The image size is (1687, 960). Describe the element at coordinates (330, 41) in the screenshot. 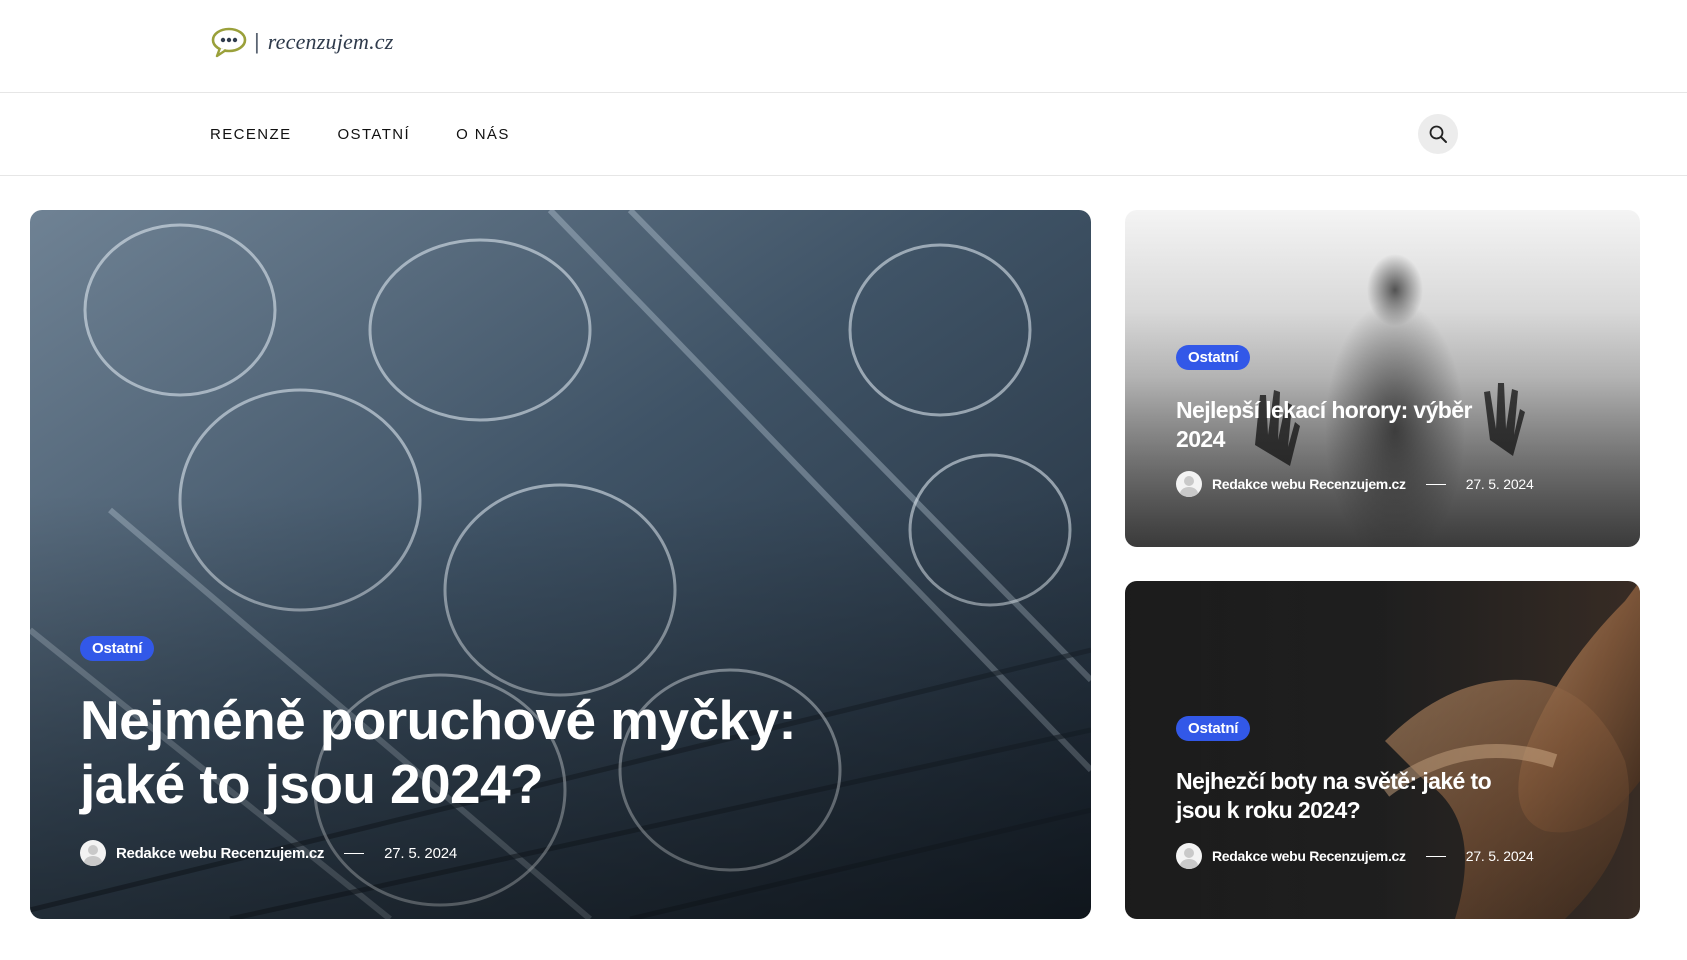

I see `logo-text: recenzujem.cz` at that location.